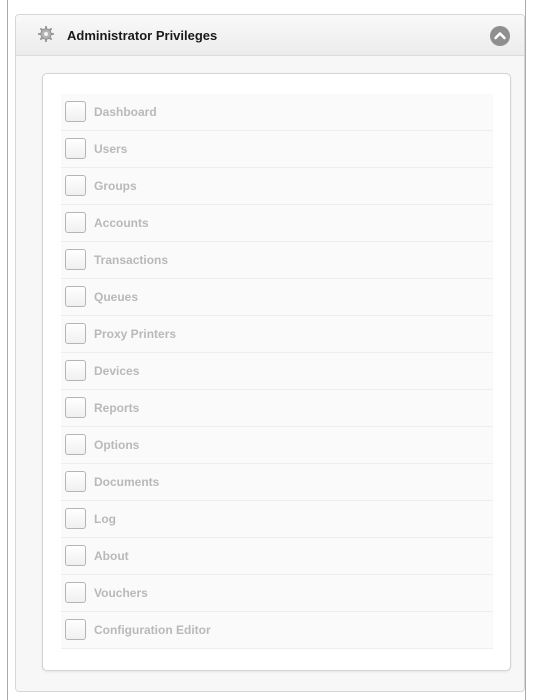  I want to click on privilege-row-documents: Documents, so click(277, 482).